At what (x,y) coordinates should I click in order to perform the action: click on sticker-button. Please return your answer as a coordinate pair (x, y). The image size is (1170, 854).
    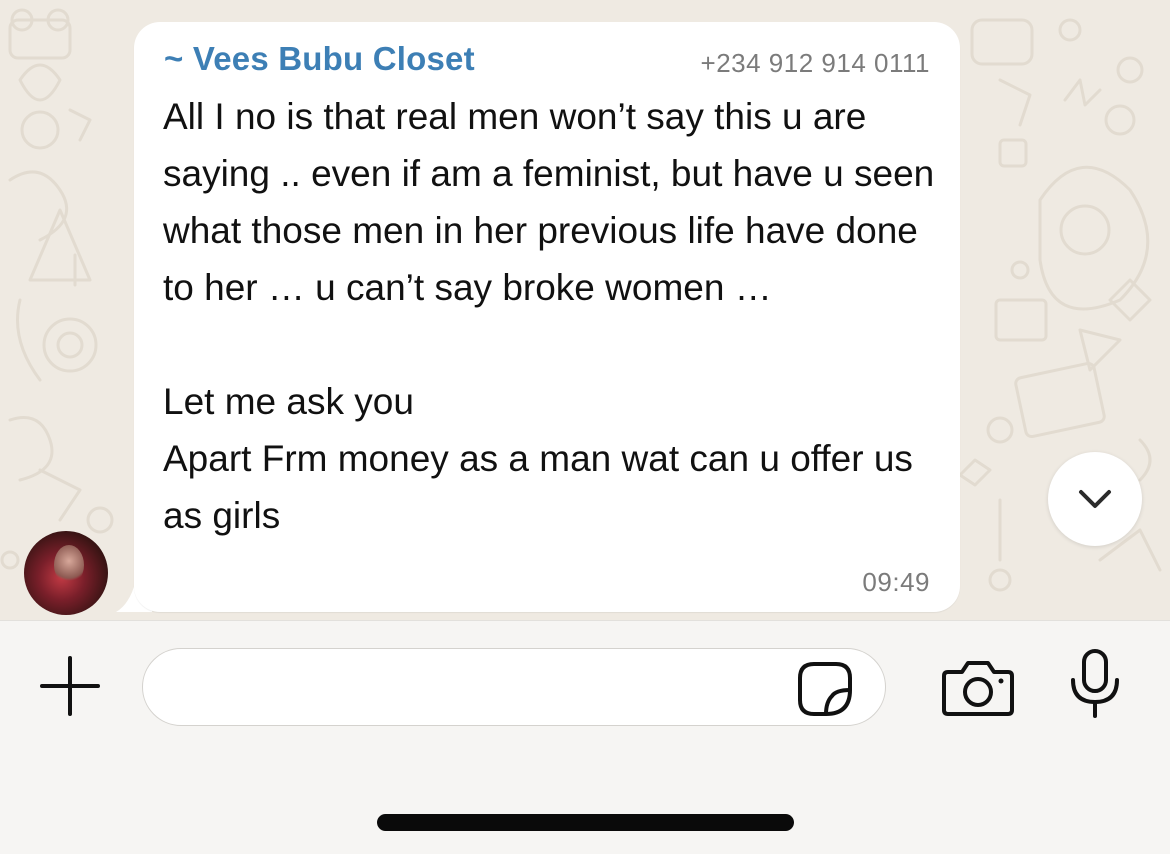
    Looking at the image, I should click on (825, 689).